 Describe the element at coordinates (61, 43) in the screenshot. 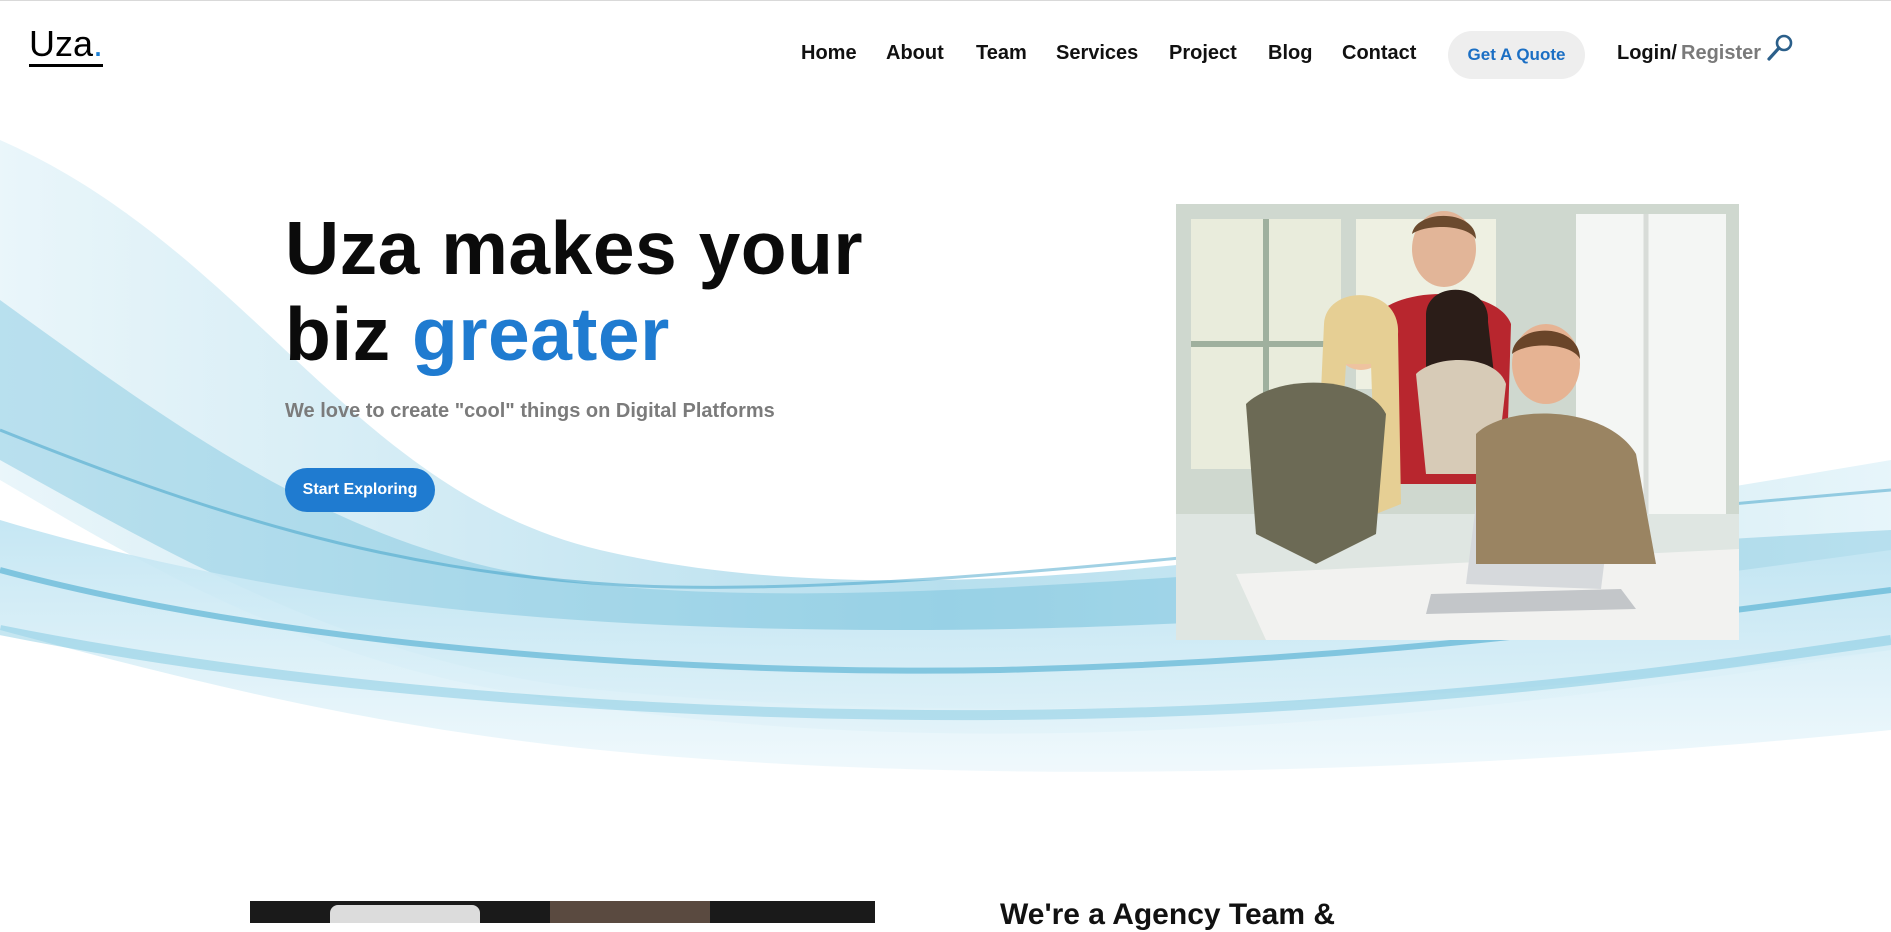

I see `logo-text: Uza` at that location.